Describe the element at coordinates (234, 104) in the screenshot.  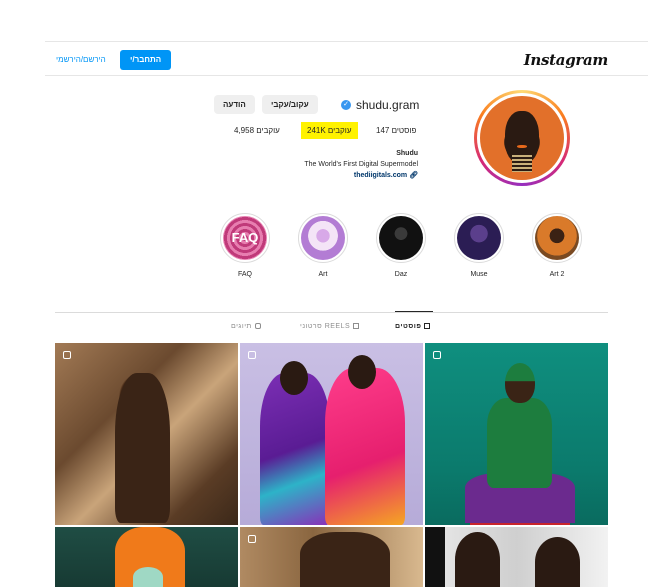
I see `message-button: הודעה` at that location.